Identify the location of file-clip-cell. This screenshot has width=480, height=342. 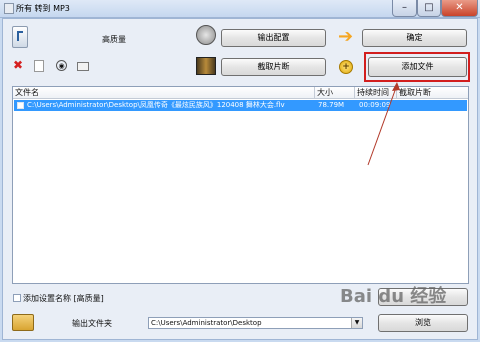
(433, 105).